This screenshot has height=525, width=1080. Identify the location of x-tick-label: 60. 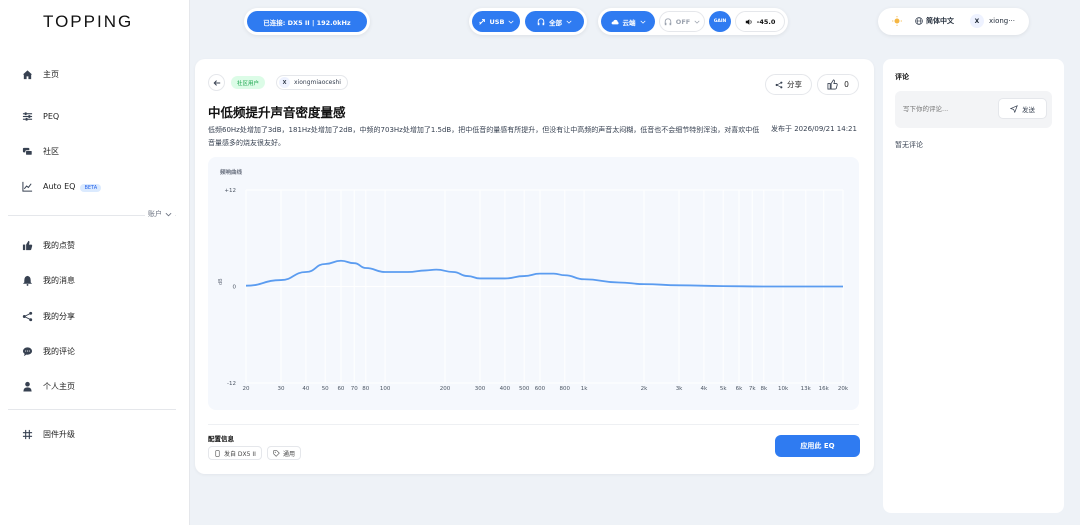
(340, 389).